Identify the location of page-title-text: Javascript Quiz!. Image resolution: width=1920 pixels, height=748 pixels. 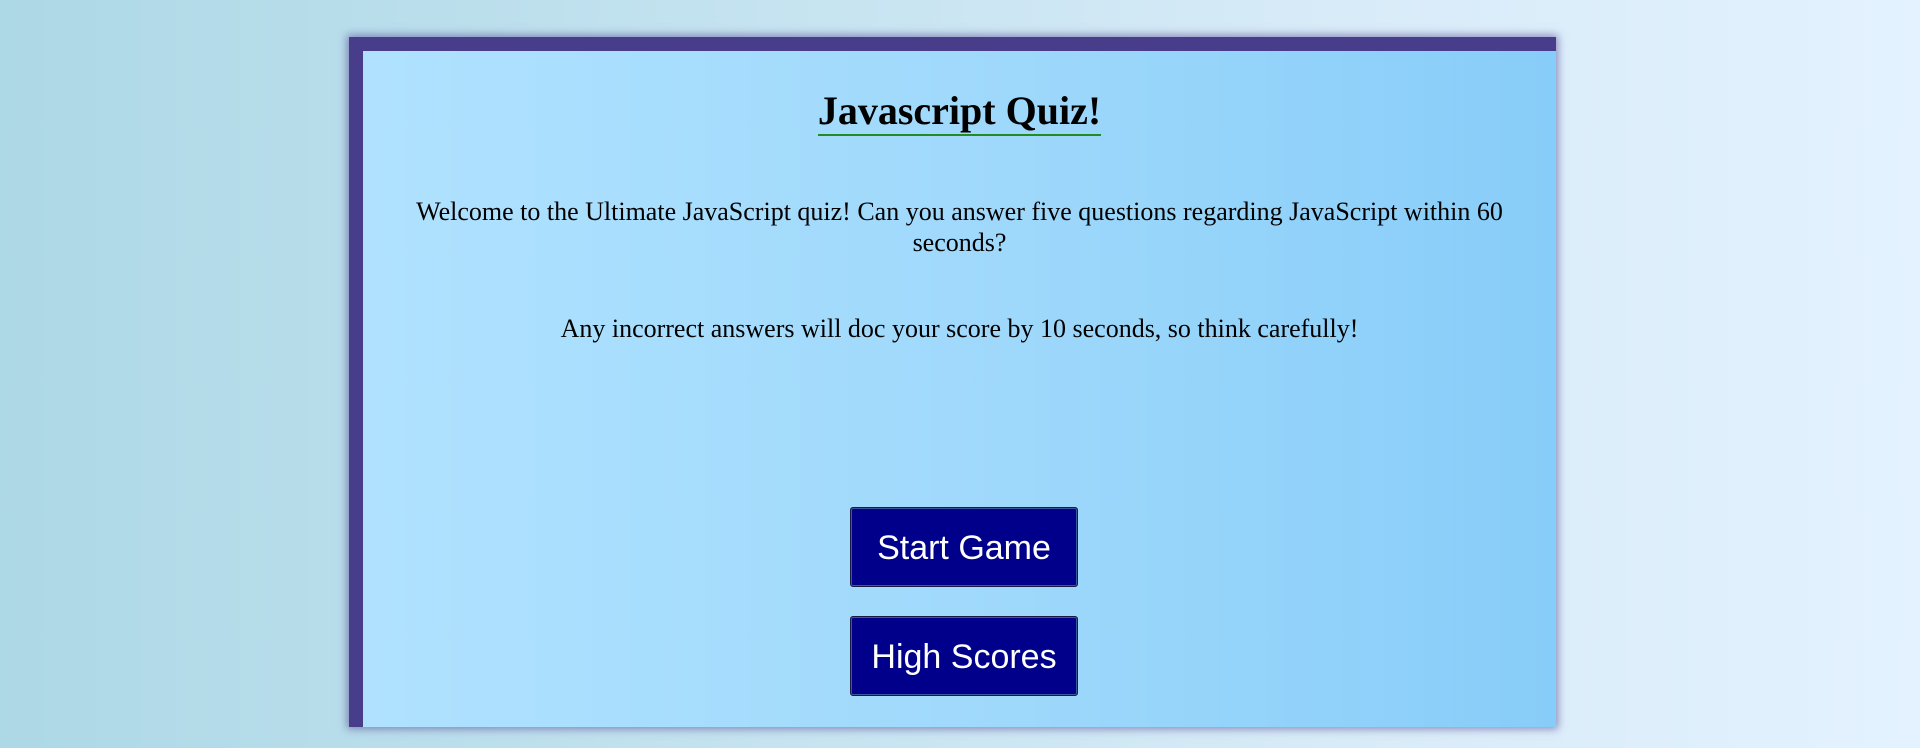
(959, 112).